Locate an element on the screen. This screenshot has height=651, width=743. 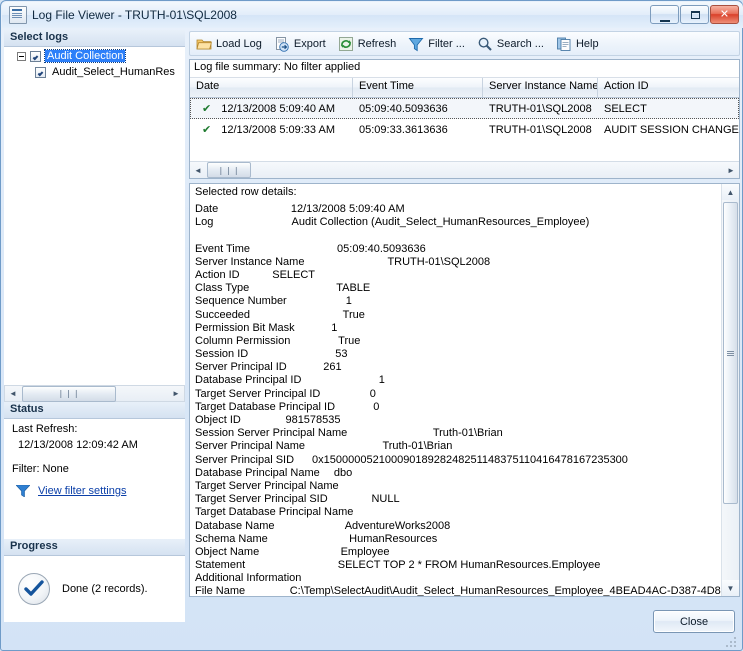
check-mark-icon: ✔ is located at coordinates (207, 109).